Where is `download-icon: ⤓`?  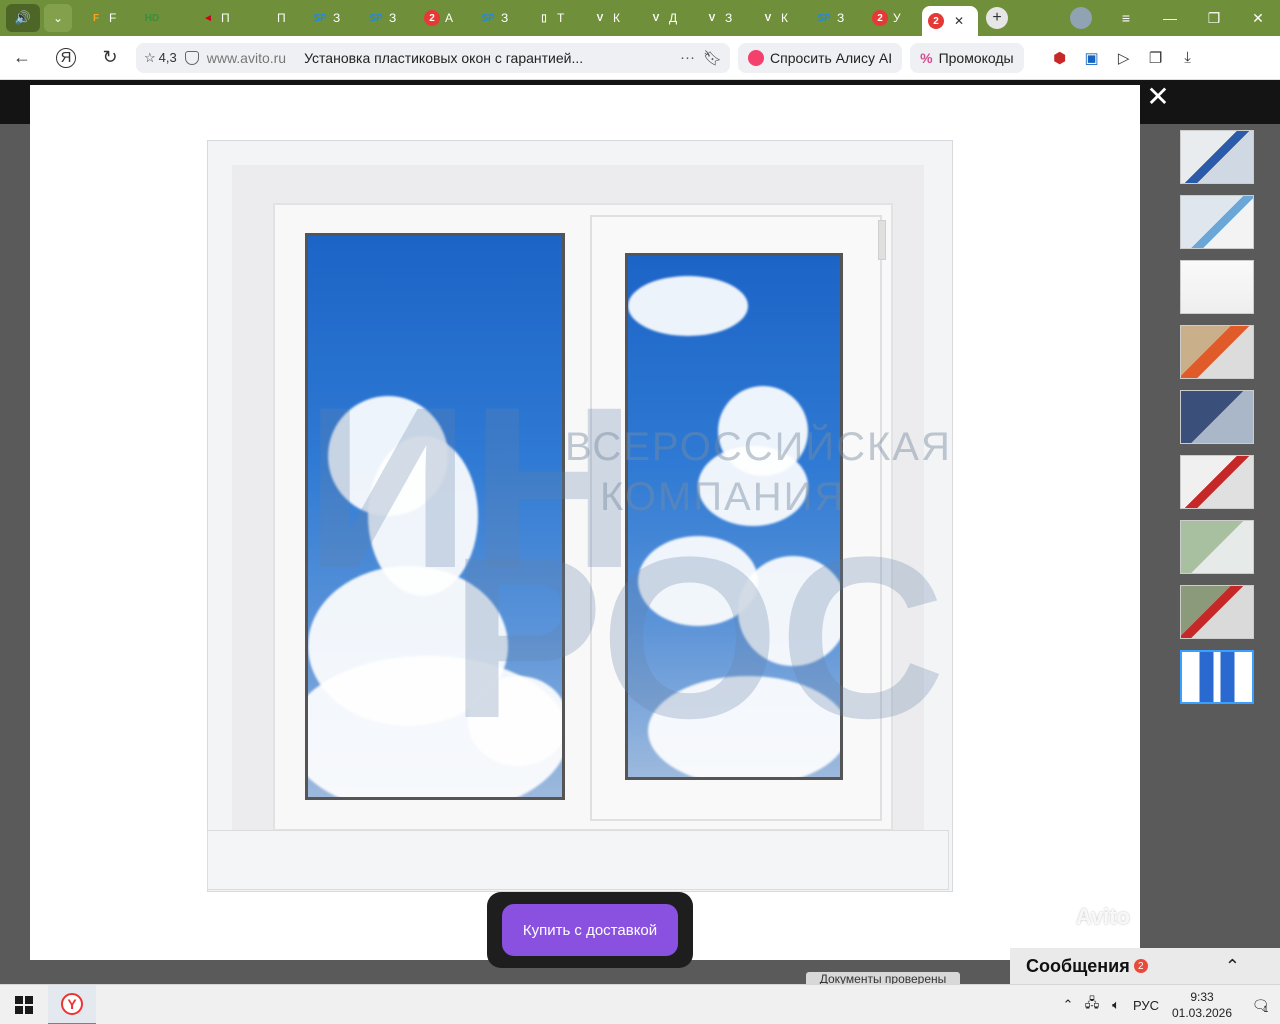 download-icon: ⤓ is located at coordinates (1188, 58).